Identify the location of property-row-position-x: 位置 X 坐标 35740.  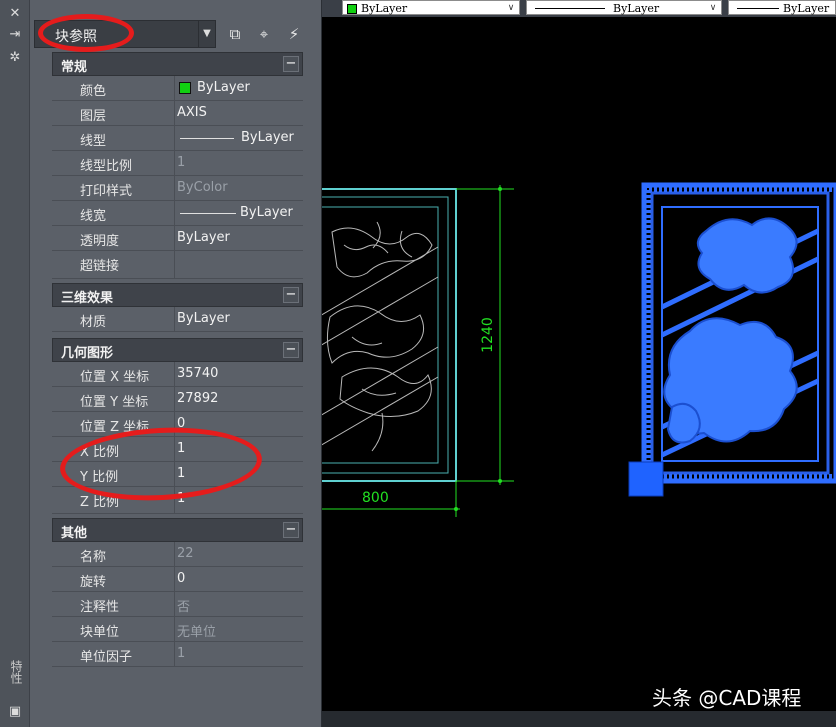
(177, 374).